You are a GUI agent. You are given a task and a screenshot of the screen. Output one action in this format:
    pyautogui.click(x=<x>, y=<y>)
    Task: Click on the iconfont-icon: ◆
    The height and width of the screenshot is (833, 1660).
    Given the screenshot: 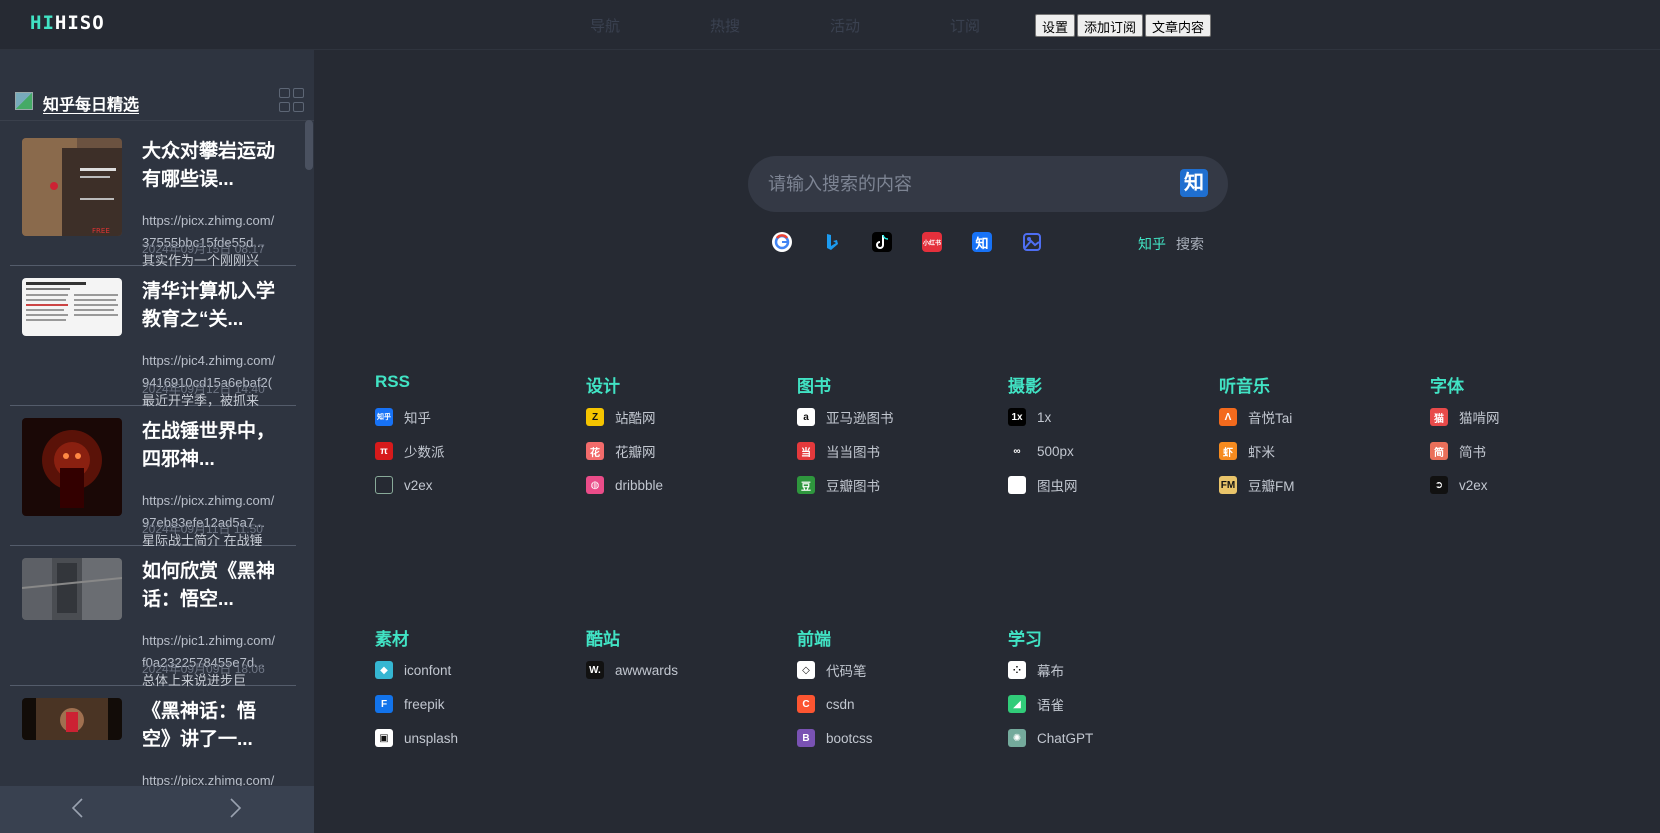 What is the action you would take?
    pyautogui.click(x=384, y=670)
    